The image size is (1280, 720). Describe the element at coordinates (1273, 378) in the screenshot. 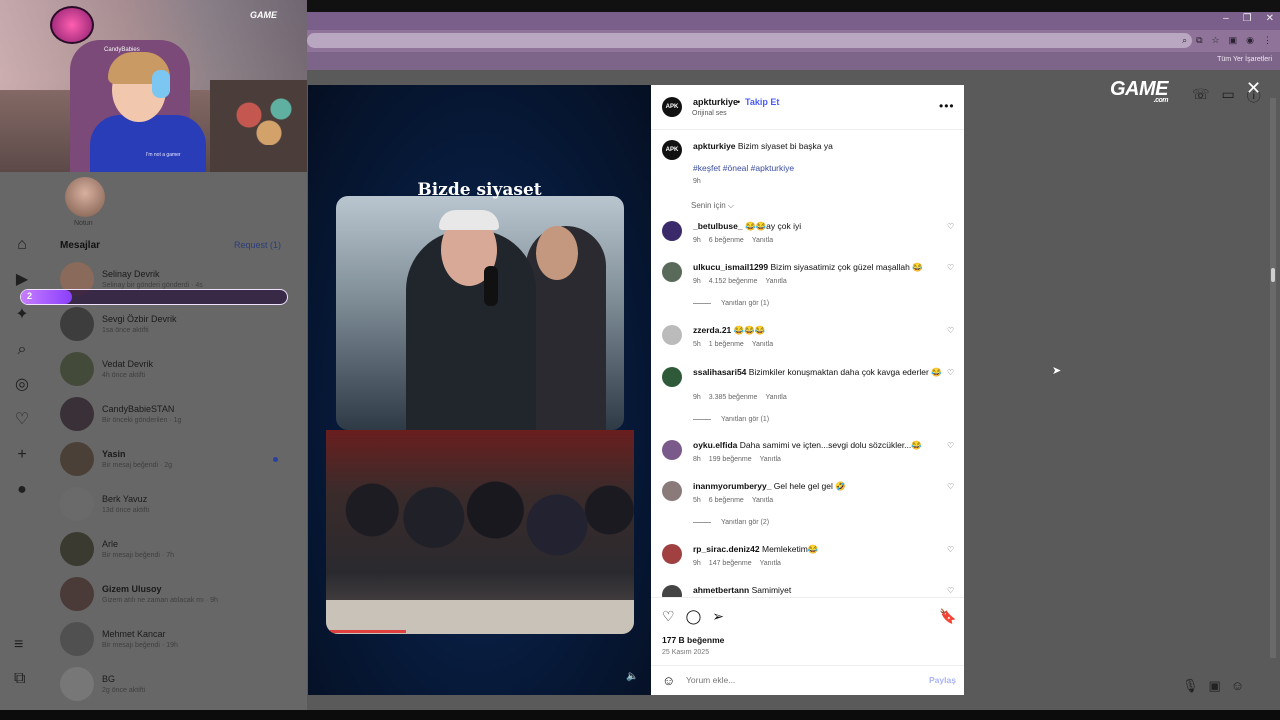

I see `page-scrollbar` at that location.